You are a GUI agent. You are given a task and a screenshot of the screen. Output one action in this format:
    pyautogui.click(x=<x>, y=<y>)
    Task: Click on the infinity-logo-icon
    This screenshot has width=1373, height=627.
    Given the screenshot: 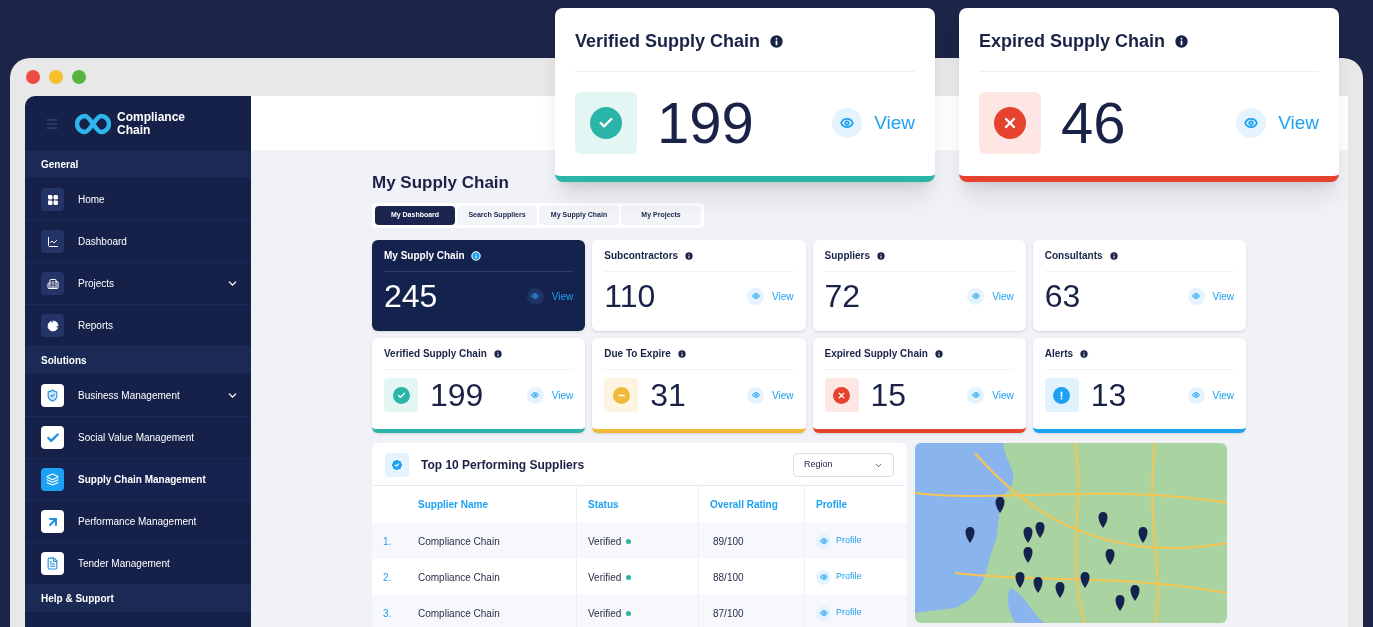 What is the action you would take?
    pyautogui.click(x=93, y=123)
    